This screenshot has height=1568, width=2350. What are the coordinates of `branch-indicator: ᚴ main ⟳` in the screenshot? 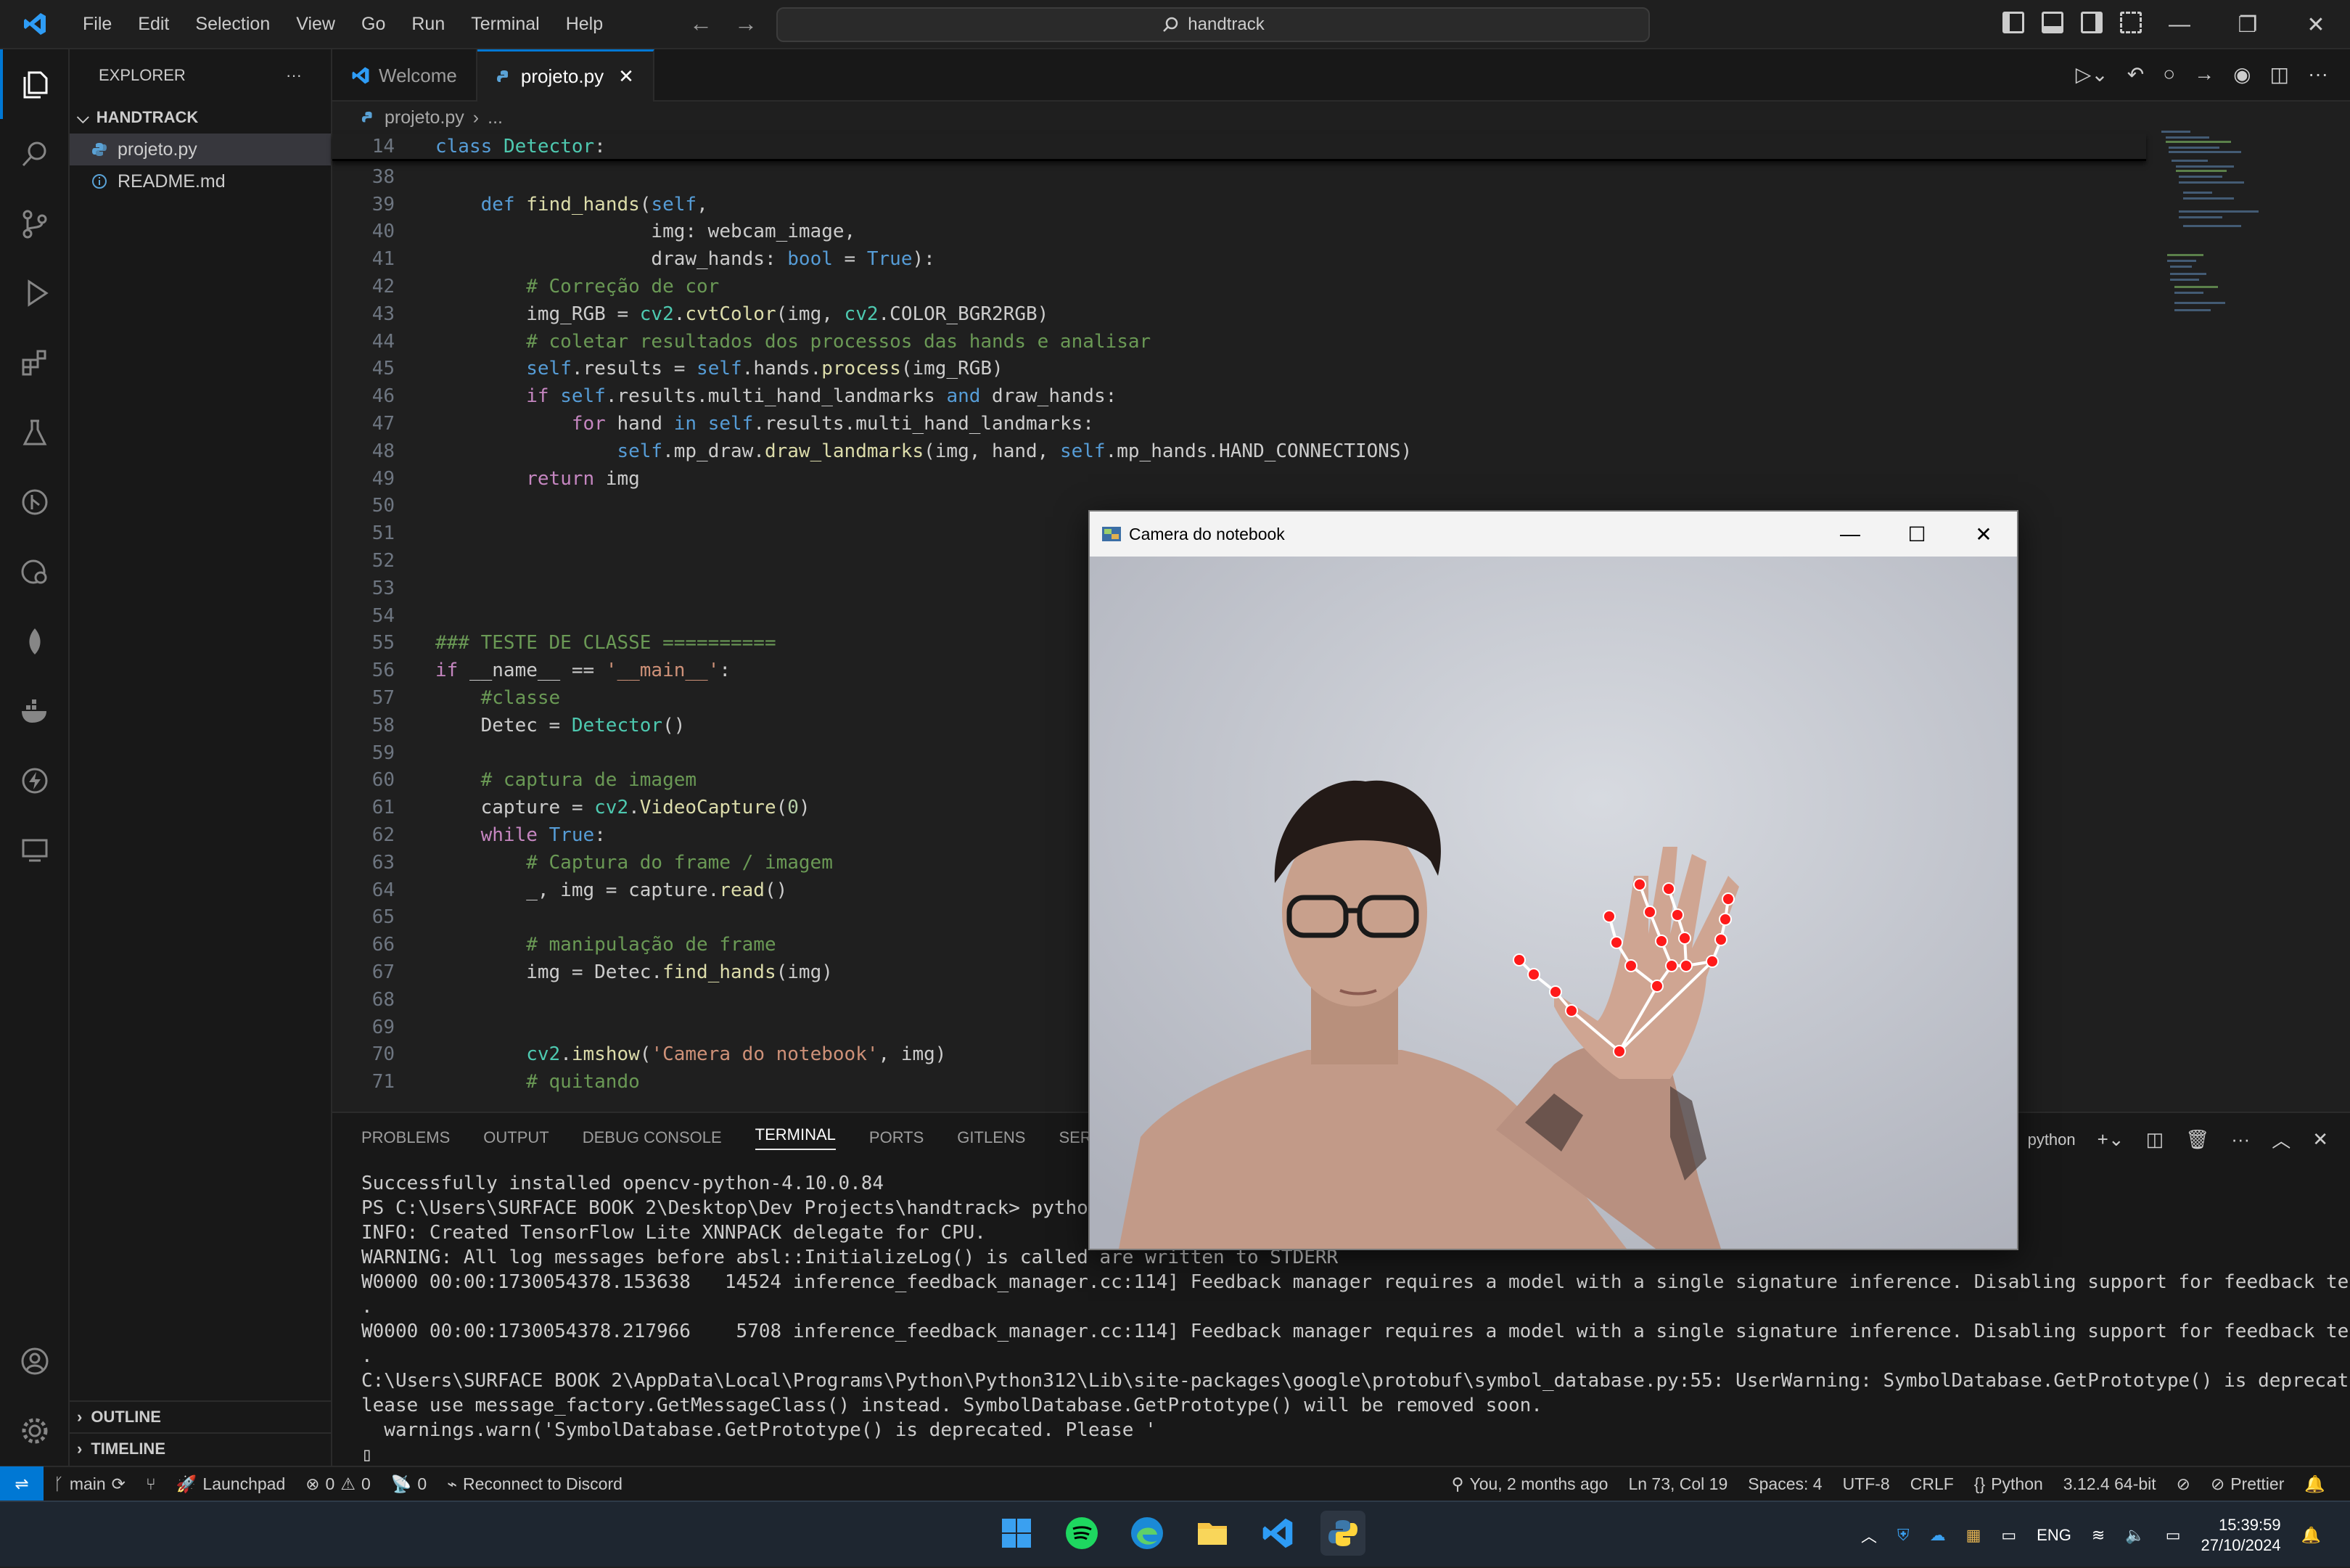 It's located at (90, 1484).